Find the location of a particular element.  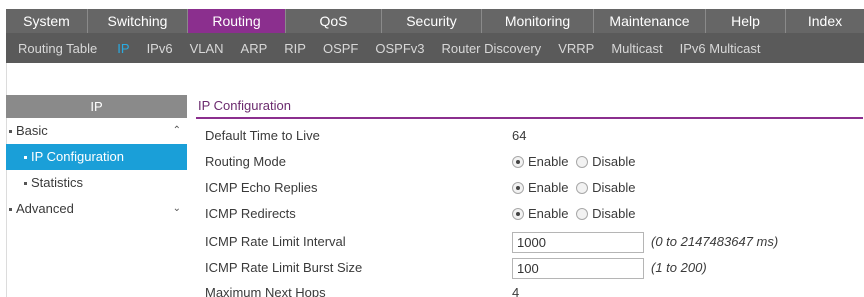

tab-index: Index is located at coordinates (825, 21).